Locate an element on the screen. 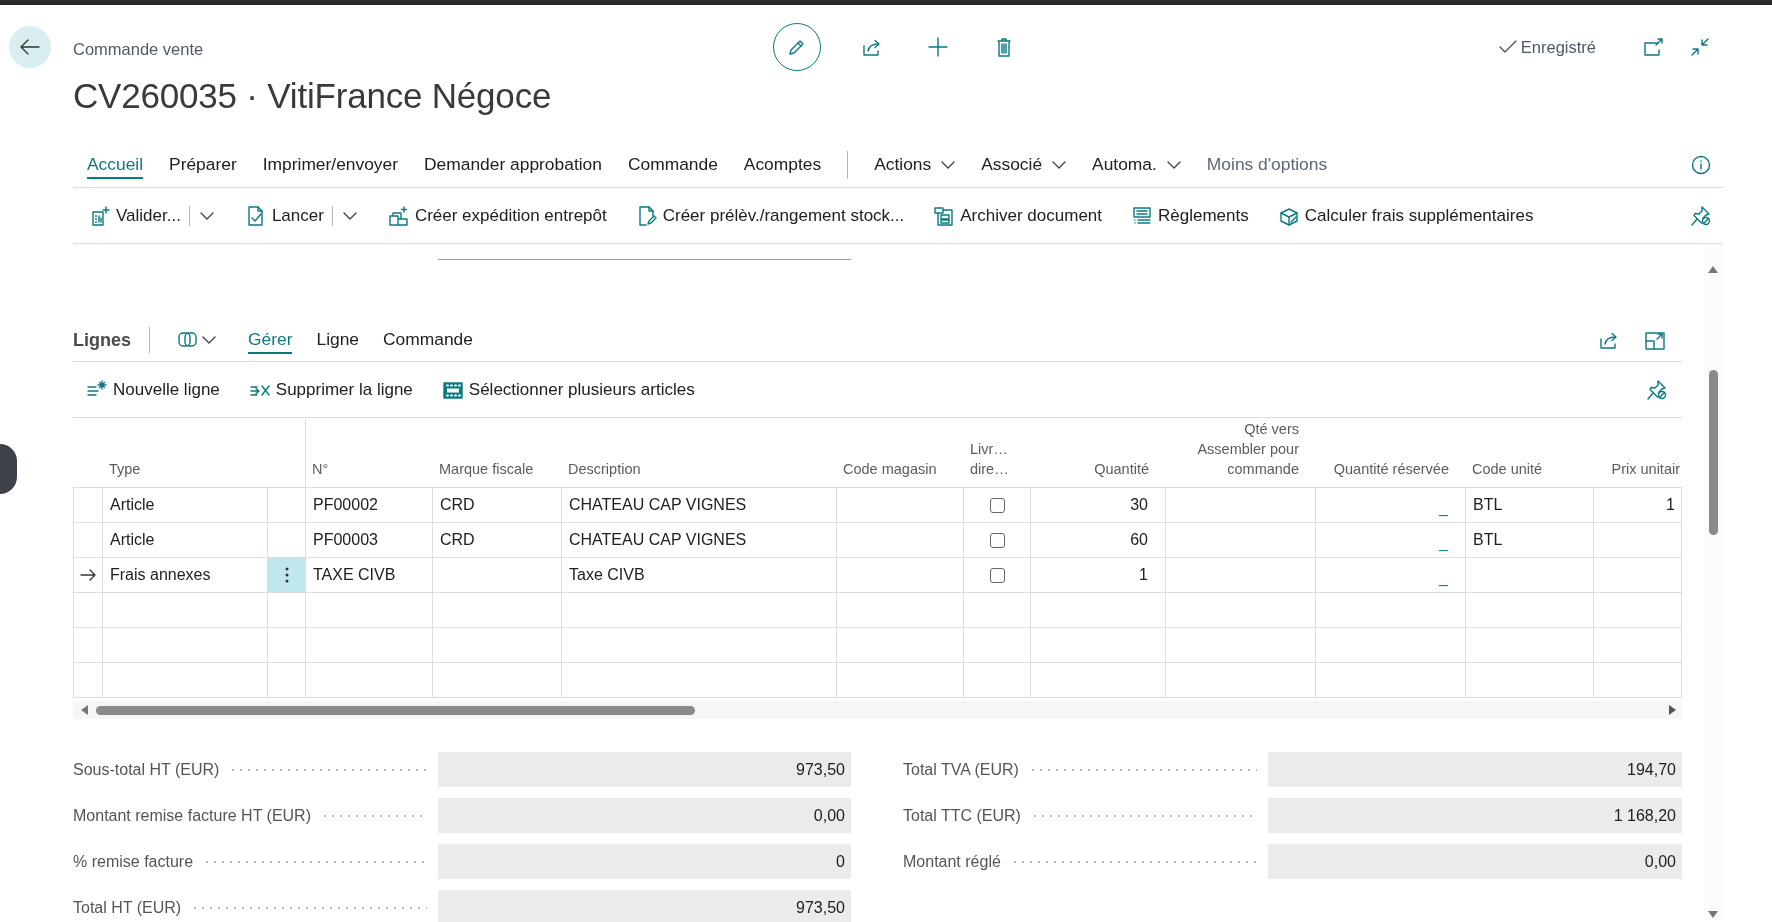 The height and width of the screenshot is (922, 1772). vertical-ellipsis-icon is located at coordinates (286, 575).